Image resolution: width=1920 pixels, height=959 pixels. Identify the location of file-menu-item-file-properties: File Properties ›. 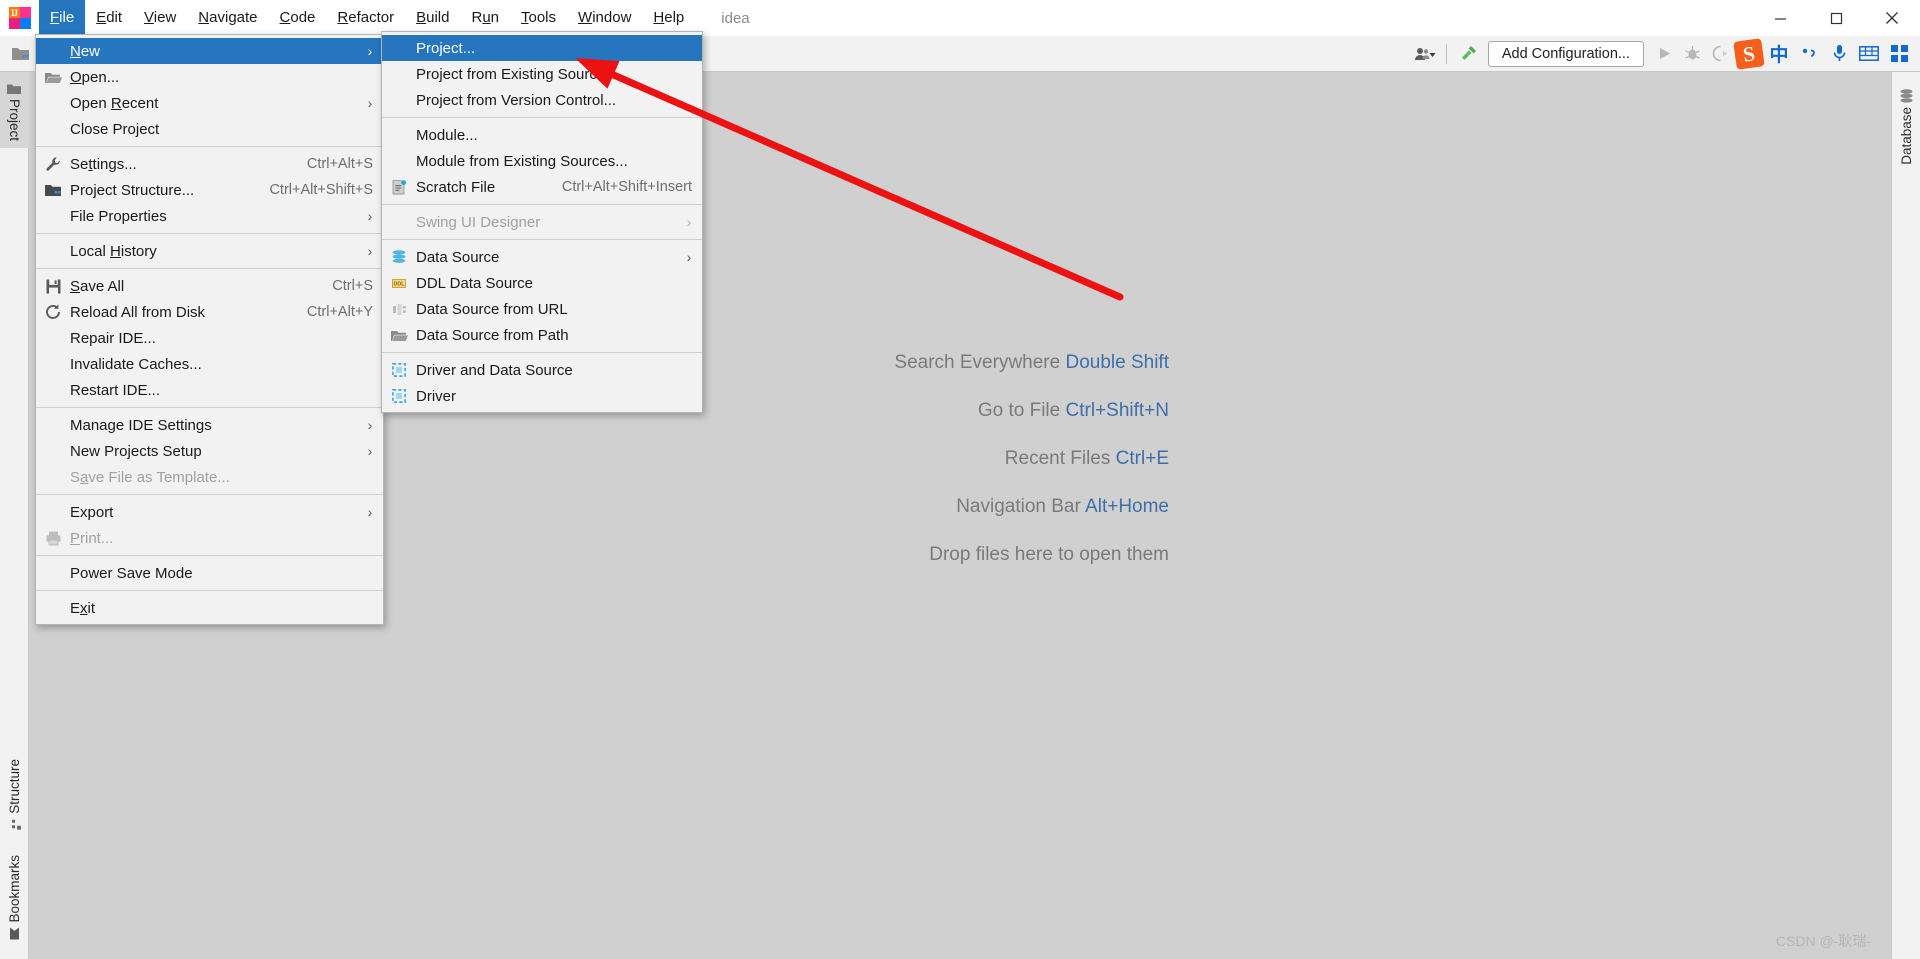
(209, 216).